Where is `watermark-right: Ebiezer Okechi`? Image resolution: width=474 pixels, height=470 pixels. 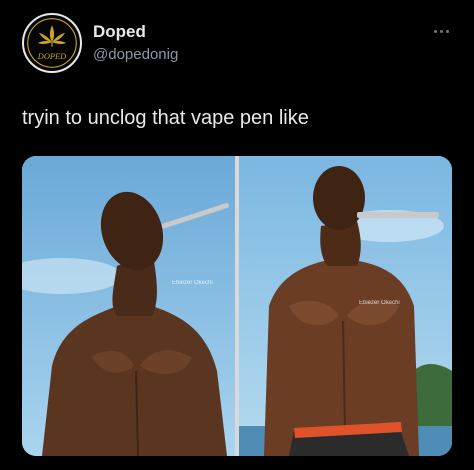
watermark-right: Ebiezer Okechi is located at coordinates (379, 303).